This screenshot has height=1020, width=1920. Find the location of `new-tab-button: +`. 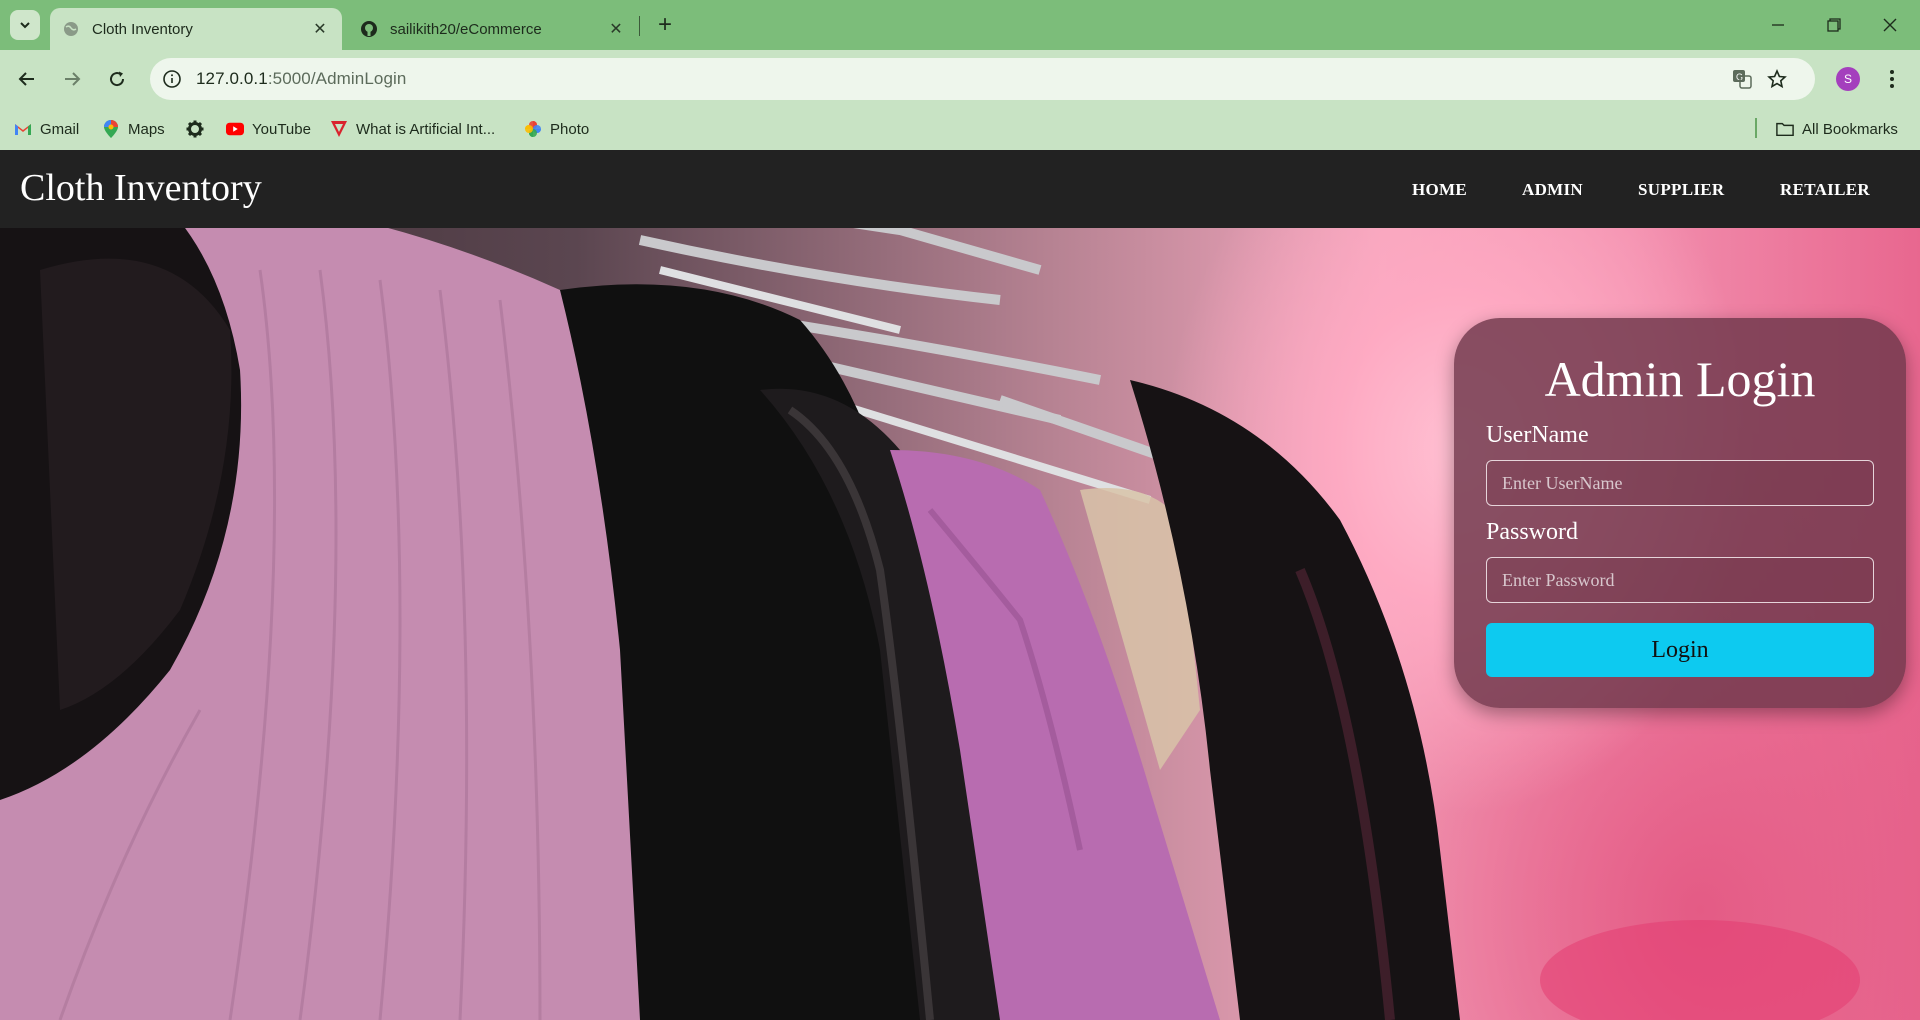

new-tab-button: + is located at coordinates (665, 25).